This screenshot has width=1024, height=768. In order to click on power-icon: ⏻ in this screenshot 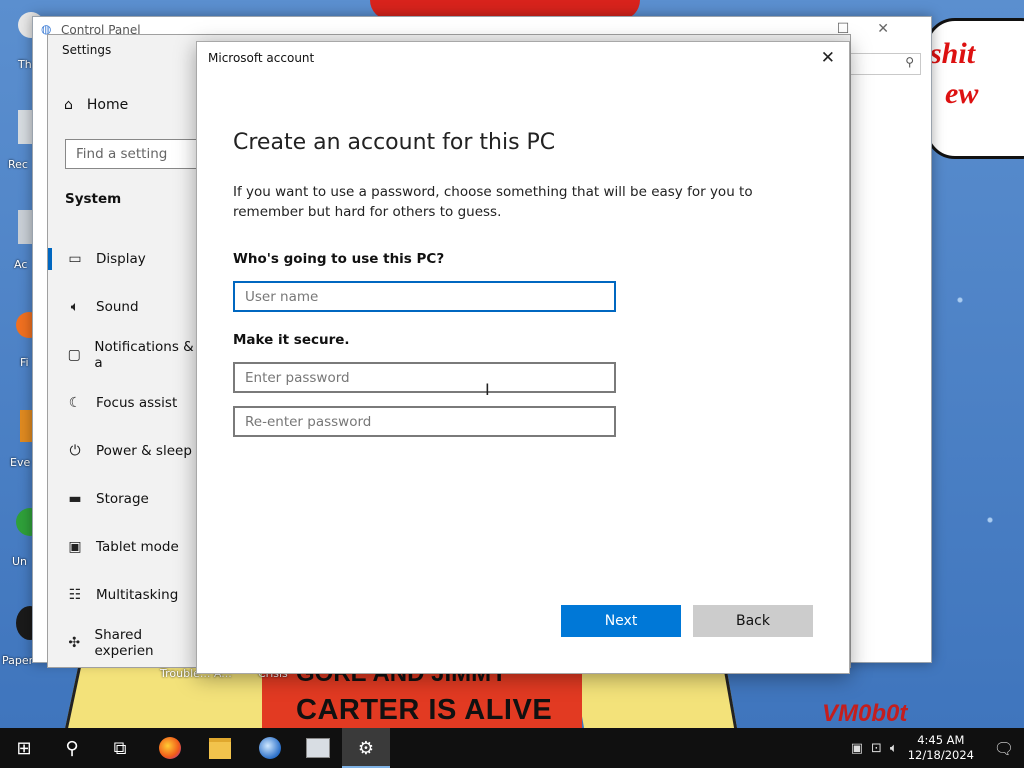, I will do `click(75, 451)`.